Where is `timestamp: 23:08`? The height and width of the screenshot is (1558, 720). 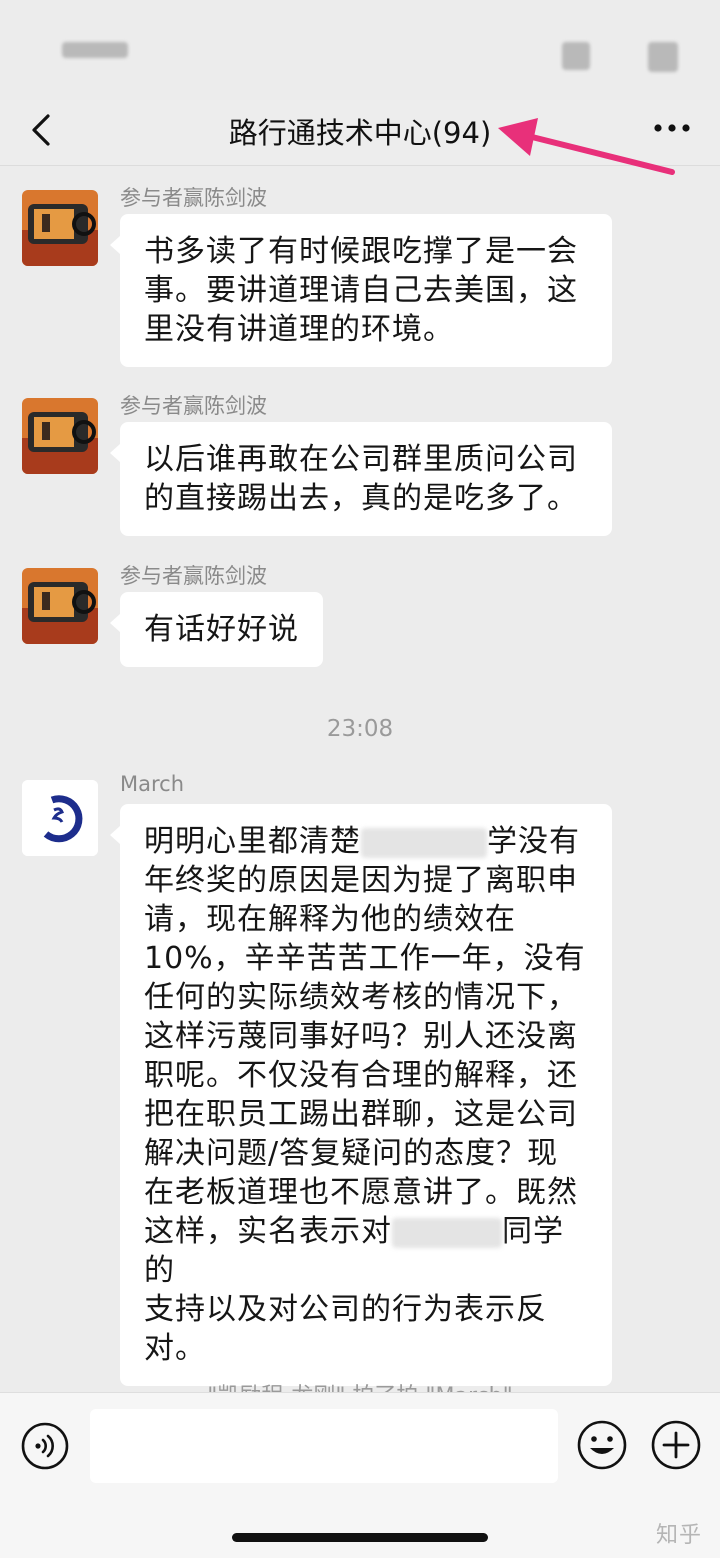 timestamp: 23:08 is located at coordinates (360, 729).